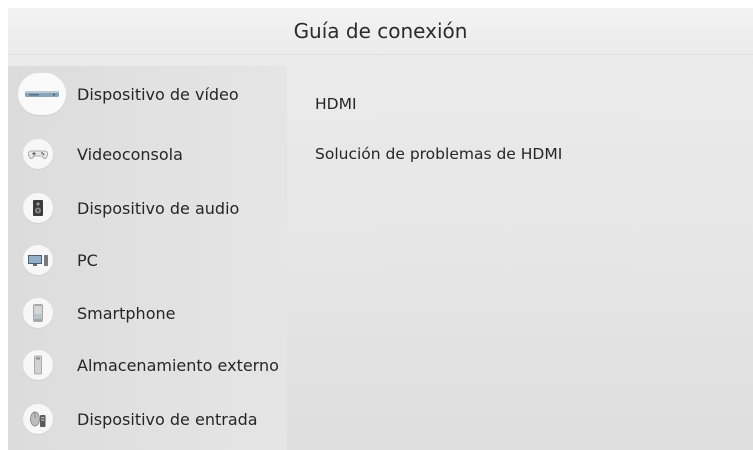  I want to click on sidebar-item-label: Smartphone, so click(126, 313).